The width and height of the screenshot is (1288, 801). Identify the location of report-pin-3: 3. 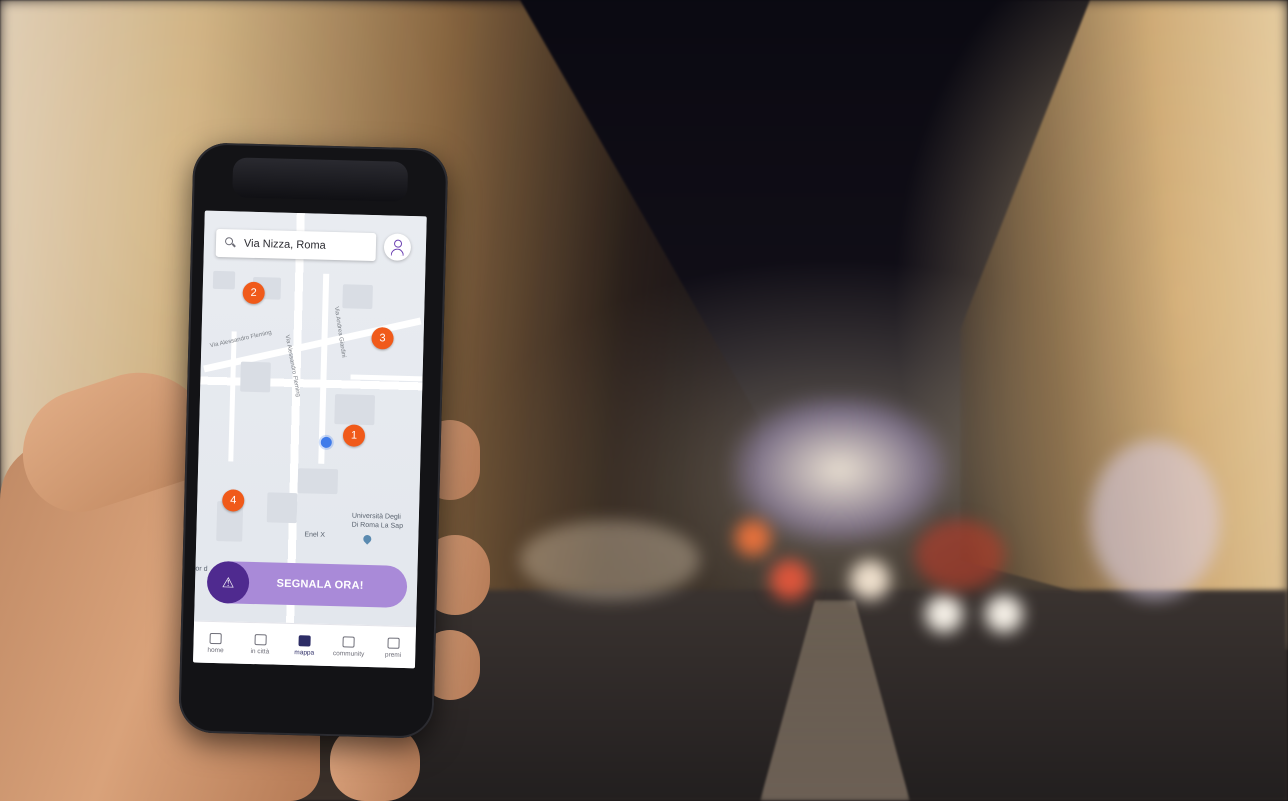
(382, 338).